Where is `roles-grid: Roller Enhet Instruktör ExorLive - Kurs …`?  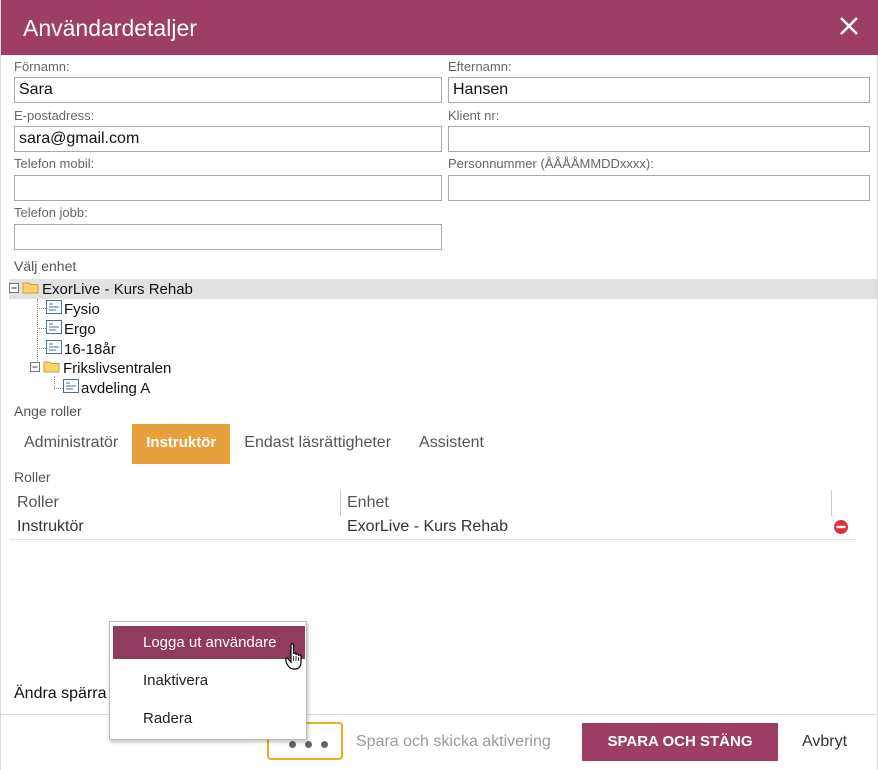
roles-grid: Roller Enhet Instruktör ExorLive - Kurs … is located at coordinates (433, 515).